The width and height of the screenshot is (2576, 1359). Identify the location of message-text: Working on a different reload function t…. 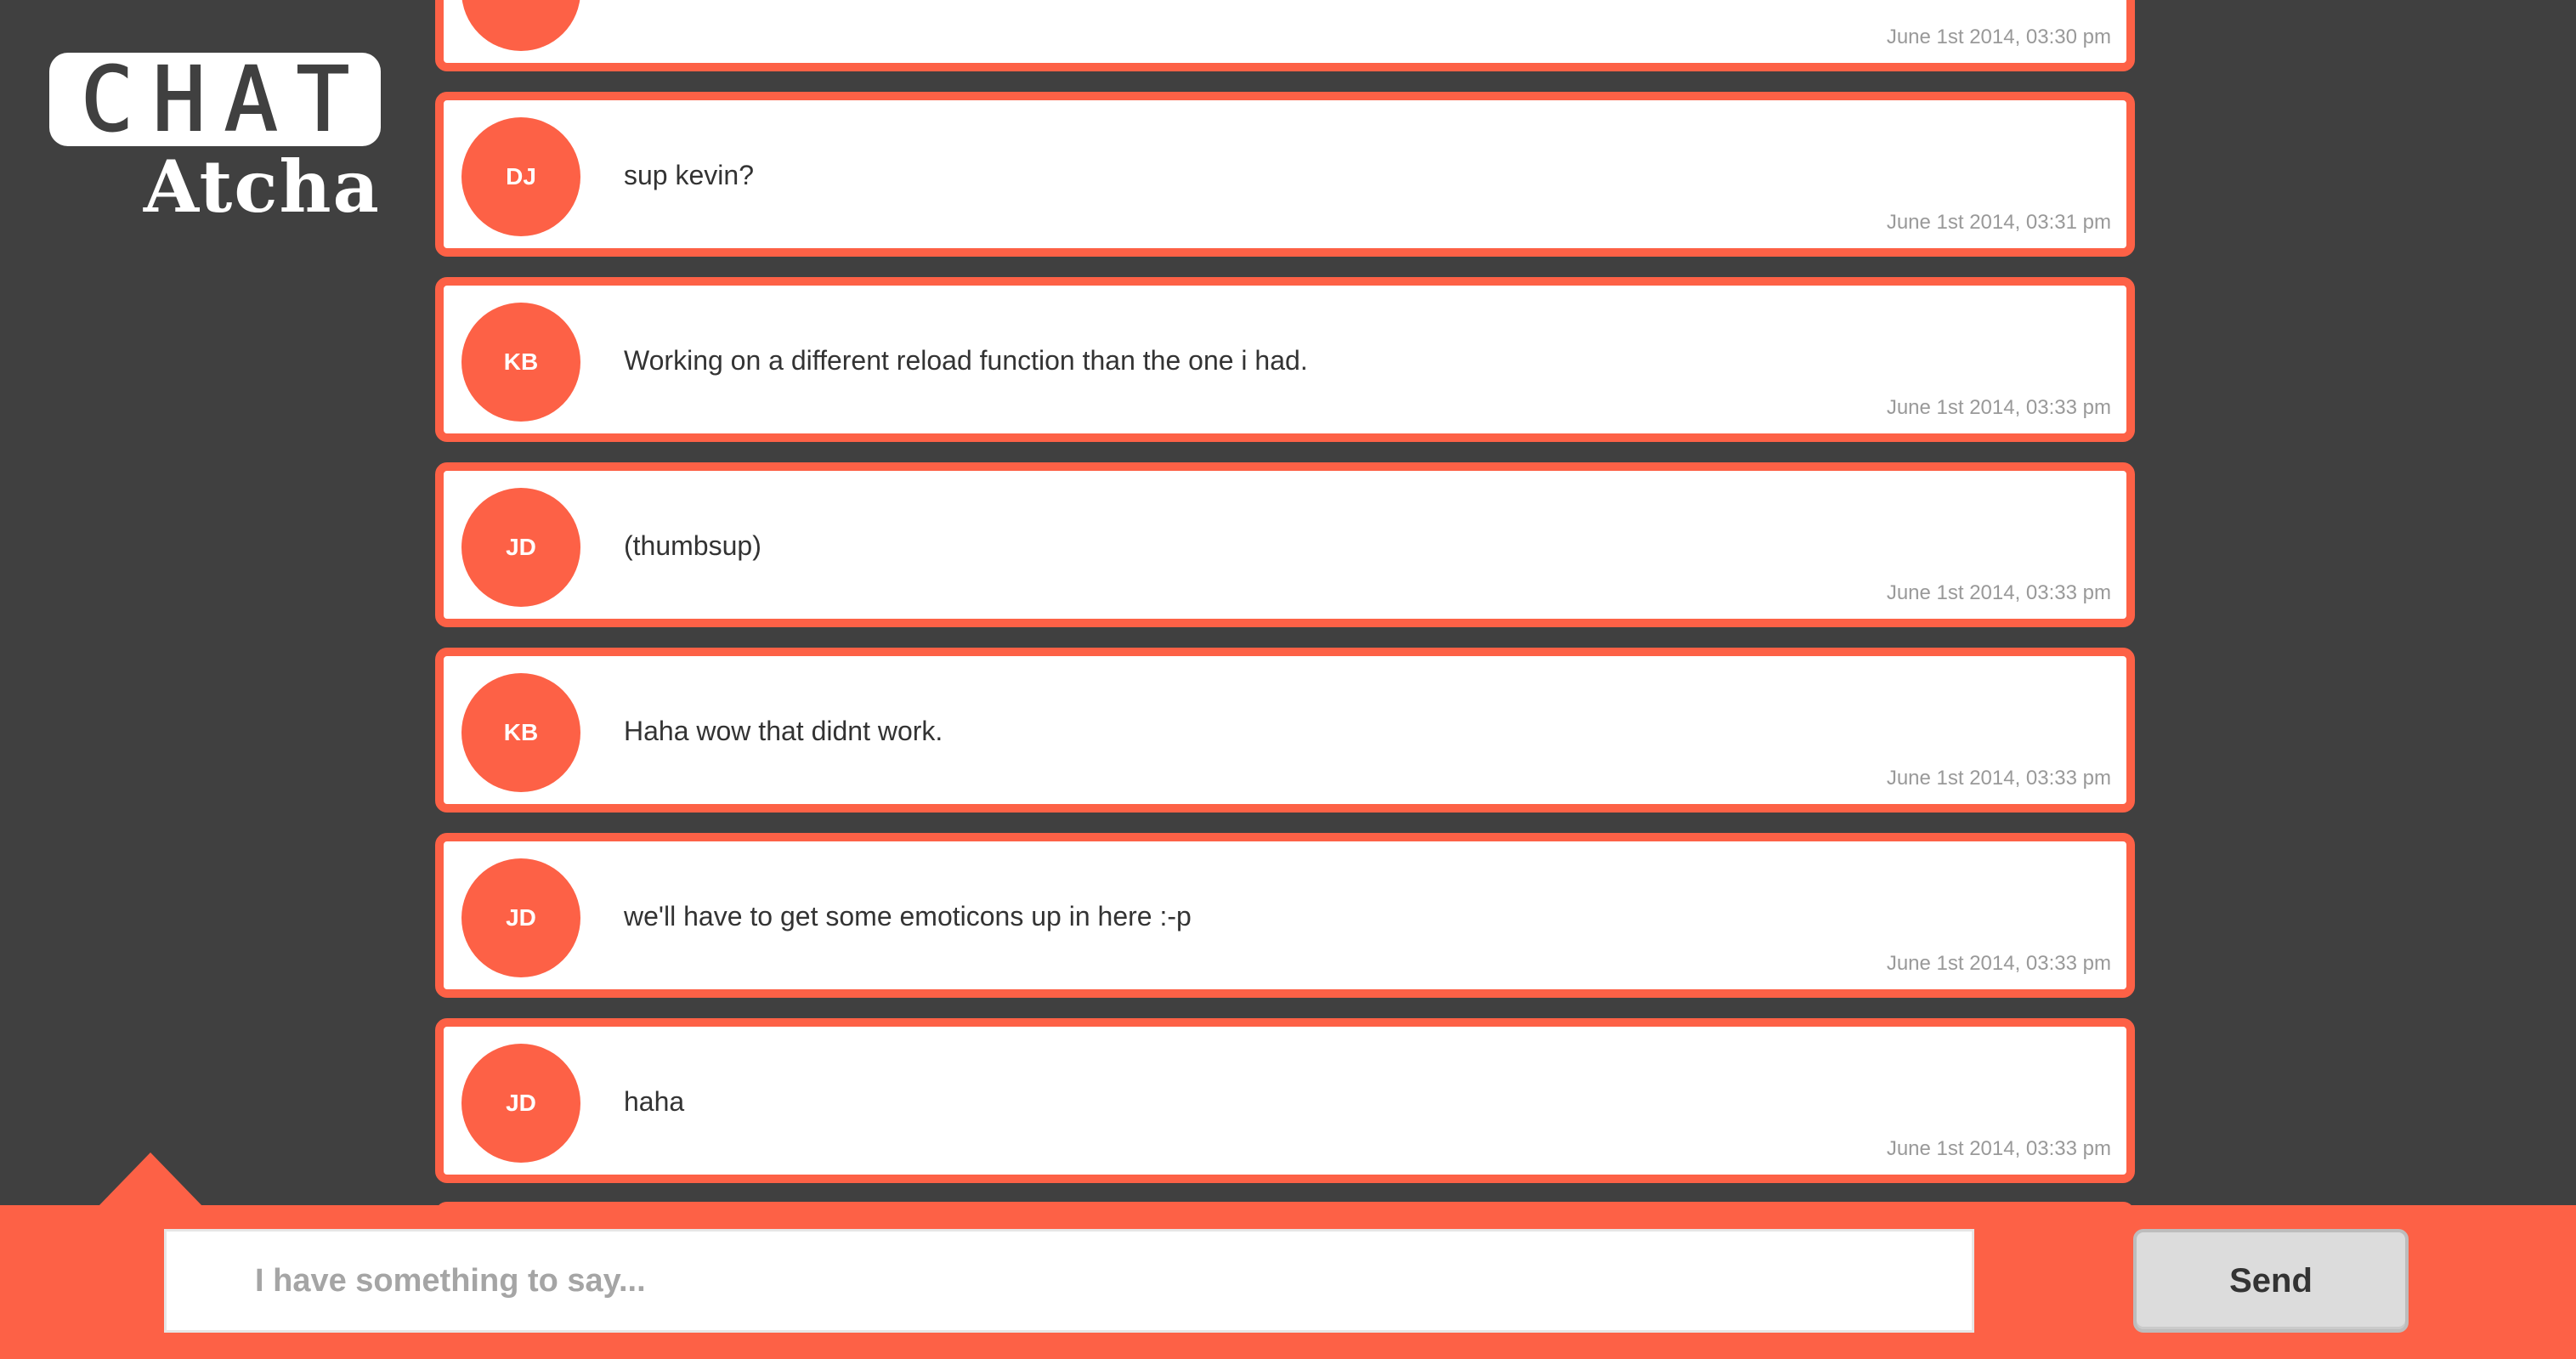
(966, 360).